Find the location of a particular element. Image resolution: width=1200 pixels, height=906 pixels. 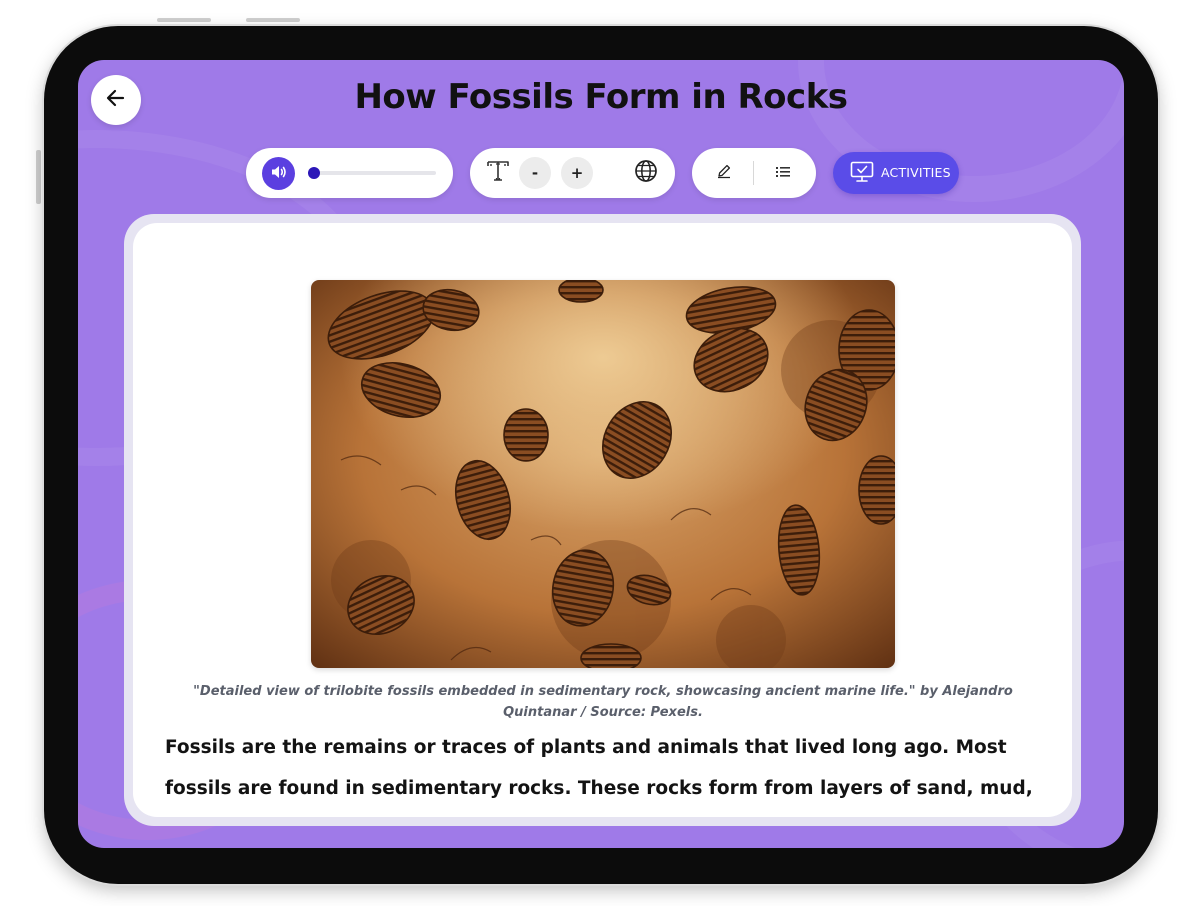

text-size-button is located at coordinates (498, 173).